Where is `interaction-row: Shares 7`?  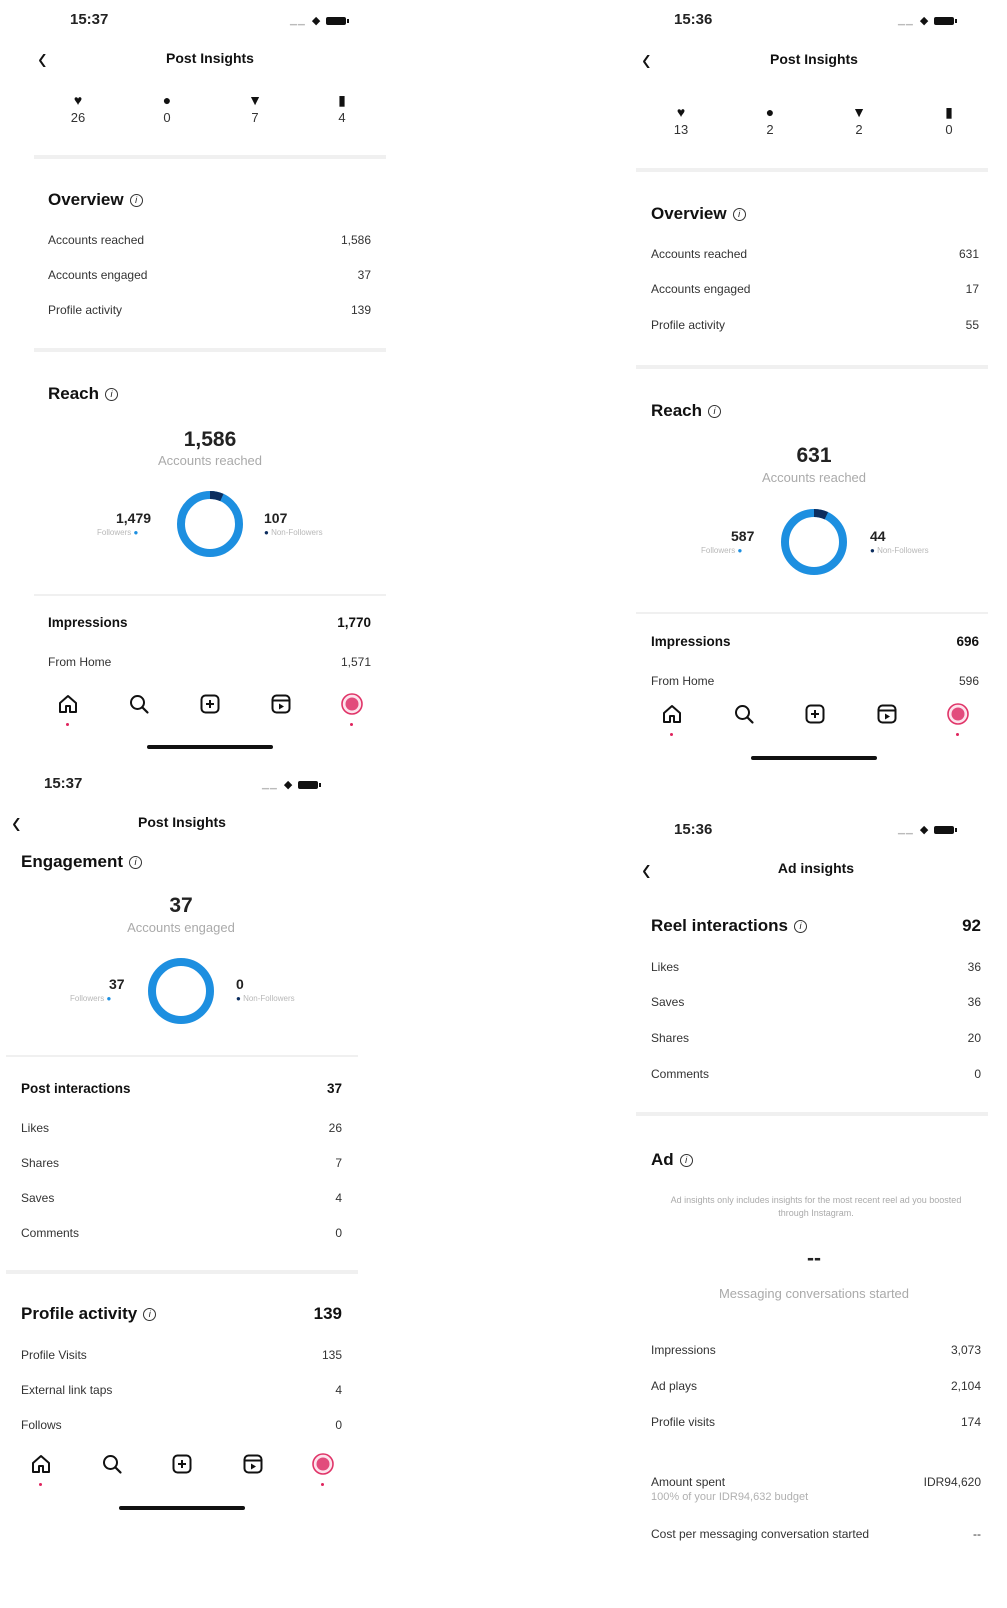
interaction-row: Shares 7 is located at coordinates (181, 1163).